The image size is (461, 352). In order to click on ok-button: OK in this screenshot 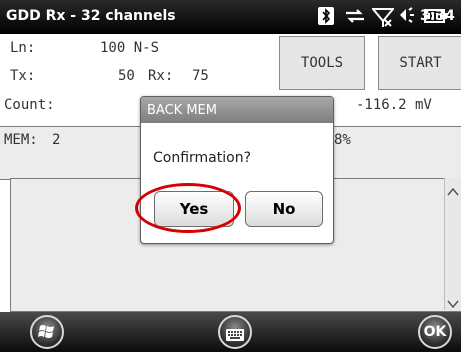, I will do `click(435, 332)`.